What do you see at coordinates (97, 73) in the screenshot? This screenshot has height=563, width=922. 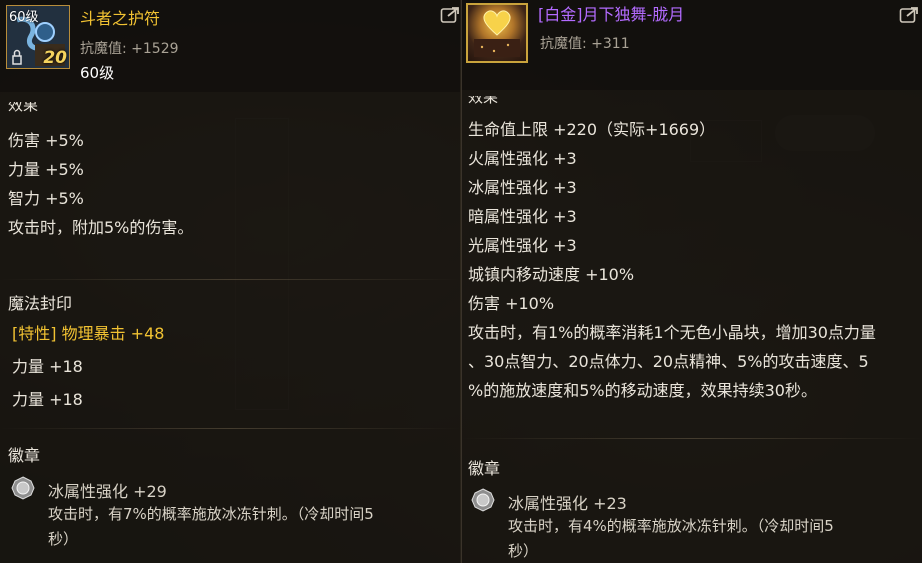 I see `required-level: 60级` at bounding box center [97, 73].